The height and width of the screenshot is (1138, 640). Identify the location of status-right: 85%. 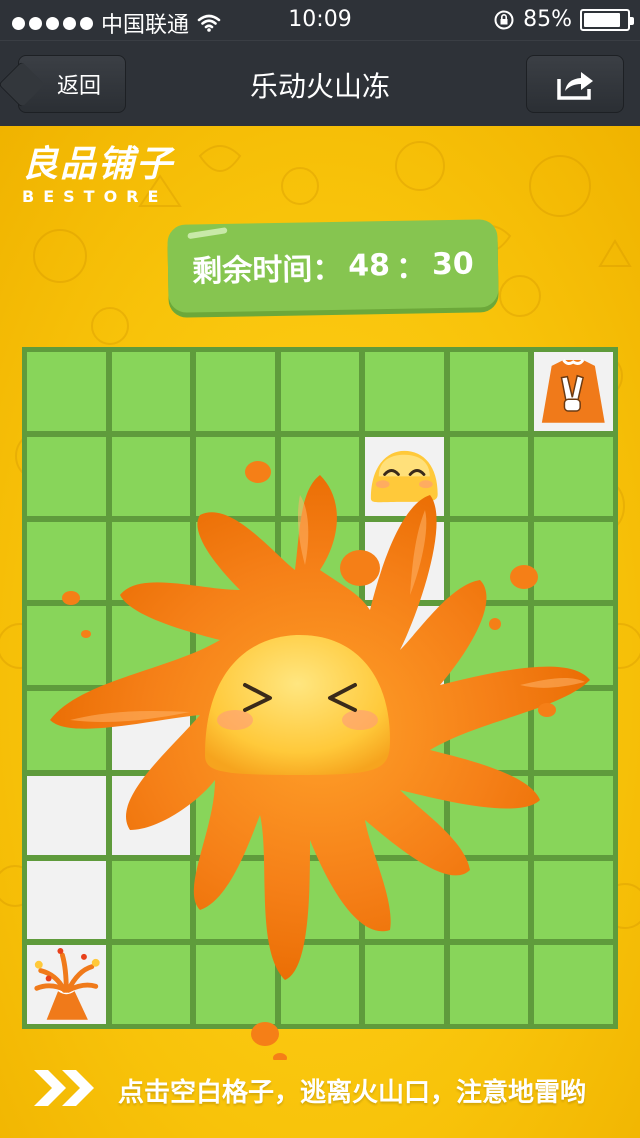
(563, 19).